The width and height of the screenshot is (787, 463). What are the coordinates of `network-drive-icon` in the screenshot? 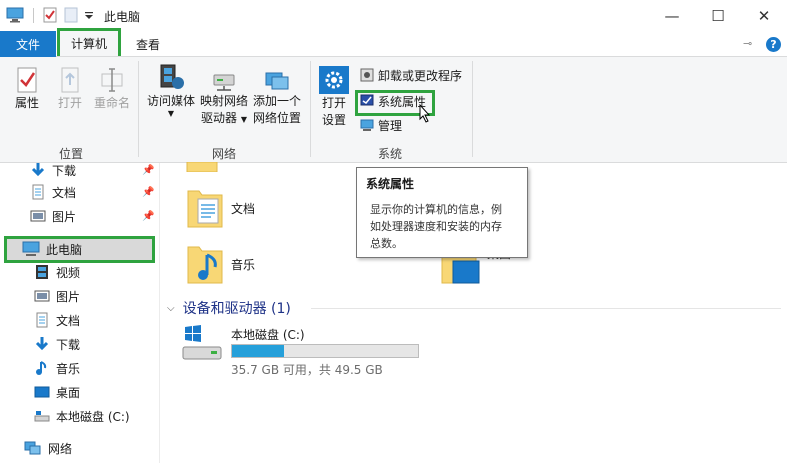 It's located at (224, 82).